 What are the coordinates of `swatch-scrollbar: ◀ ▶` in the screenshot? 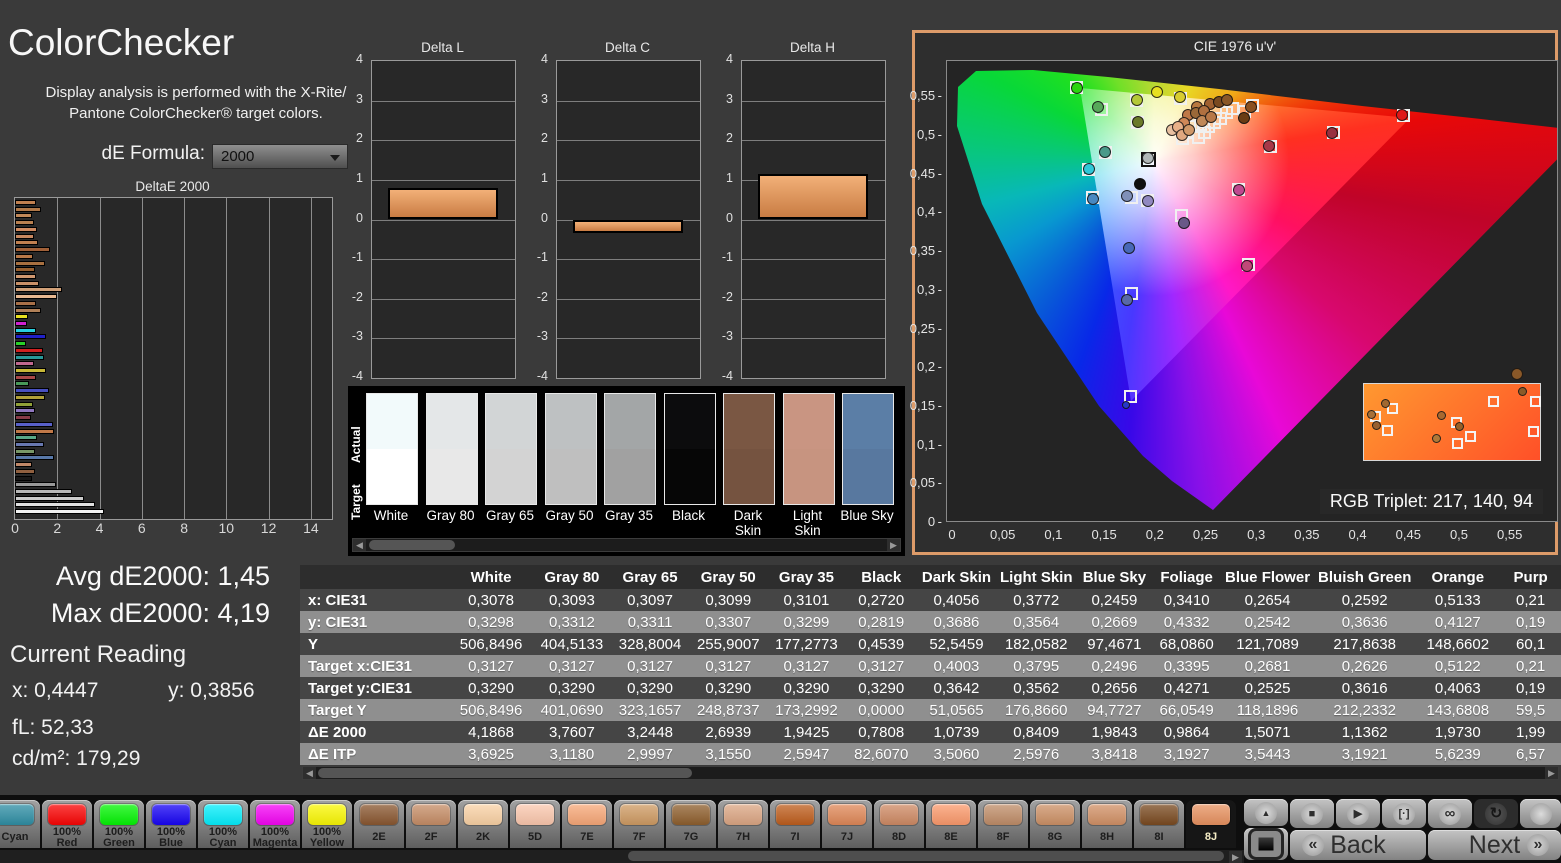 It's located at (626, 545).